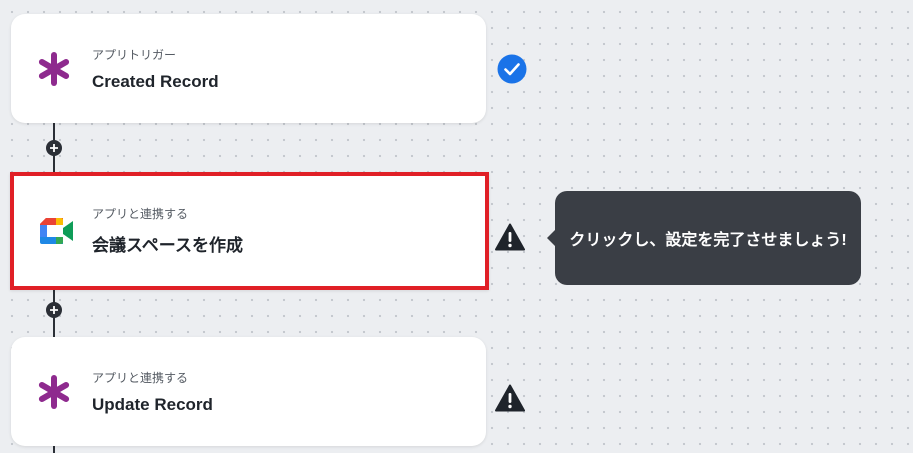 Image resolution: width=913 pixels, height=453 pixels. I want to click on step-title: 会議スペースを作成, so click(167, 245).